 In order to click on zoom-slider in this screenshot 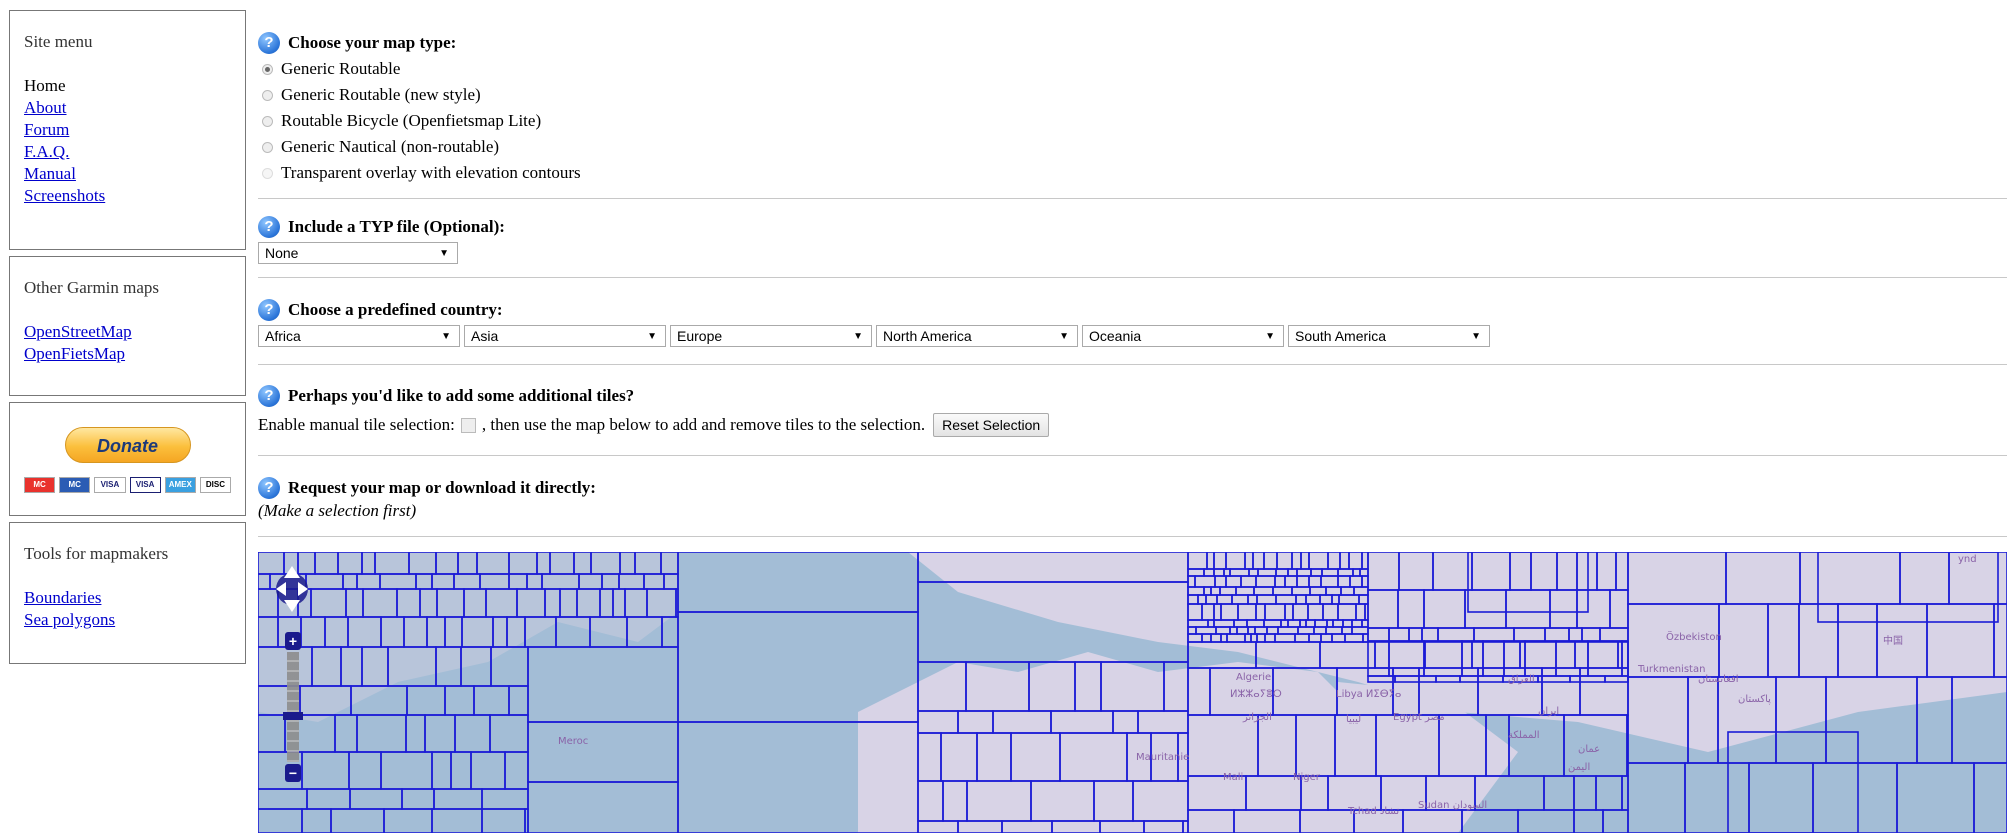, I will do `click(293, 707)`.